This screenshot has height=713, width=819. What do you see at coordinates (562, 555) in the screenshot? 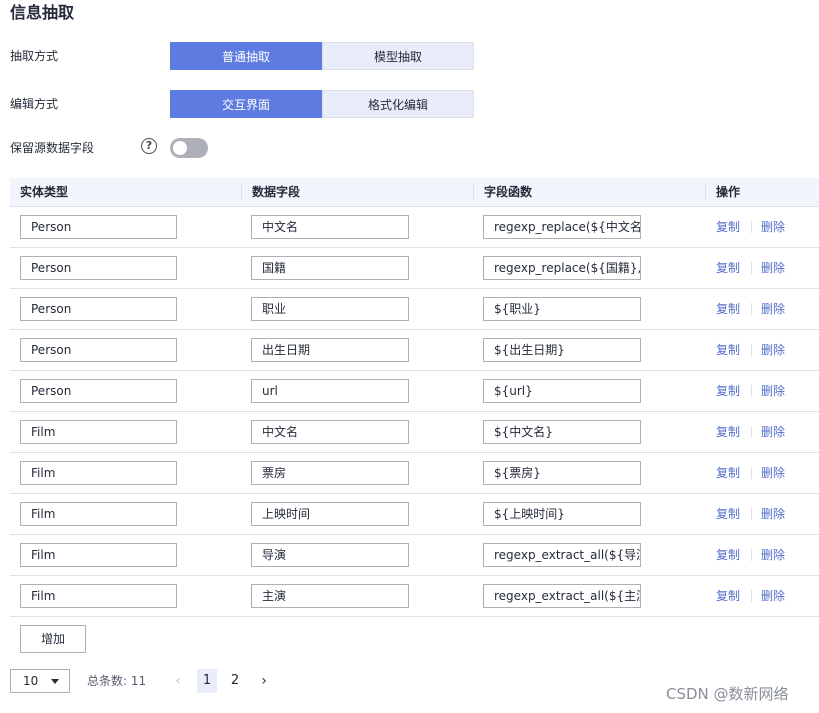
I see `field-function-input: regexp_extract_all(${导演` at bounding box center [562, 555].